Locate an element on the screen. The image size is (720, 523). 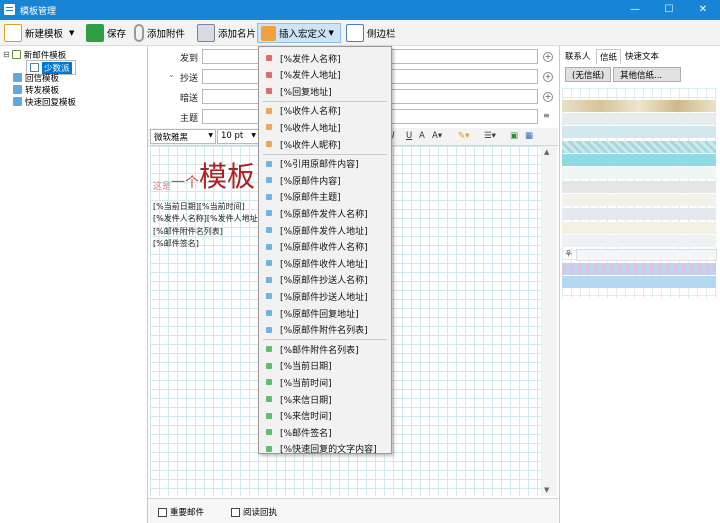
tab-contacts: 联系人 is located at coordinates (578, 56).